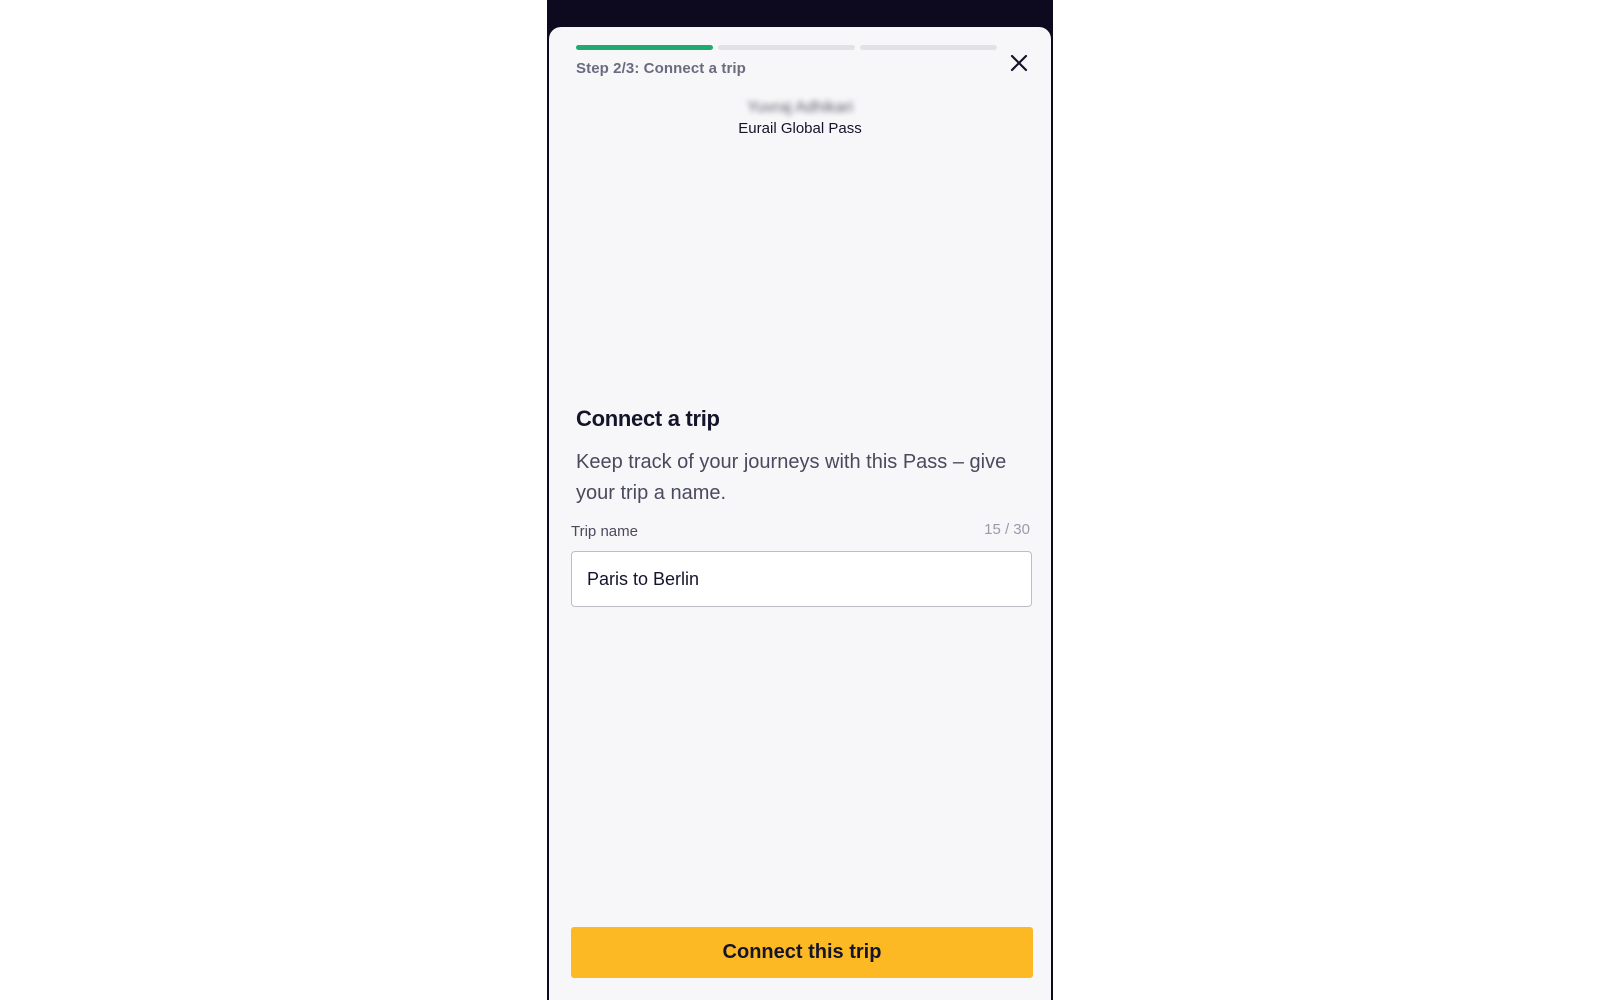  I want to click on form-heading: Connect a trip, so click(648, 418).